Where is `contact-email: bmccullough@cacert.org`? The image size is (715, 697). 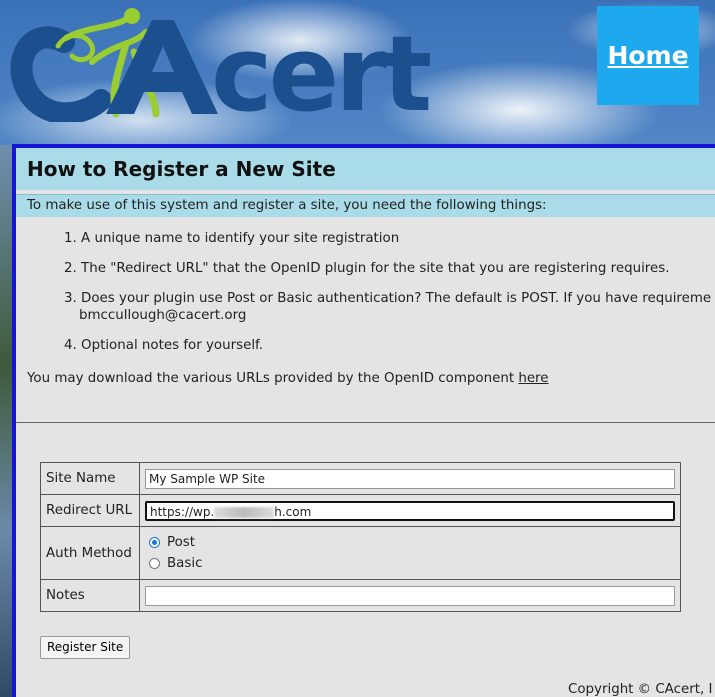 contact-email: bmccullough@cacert.org is located at coordinates (163, 315).